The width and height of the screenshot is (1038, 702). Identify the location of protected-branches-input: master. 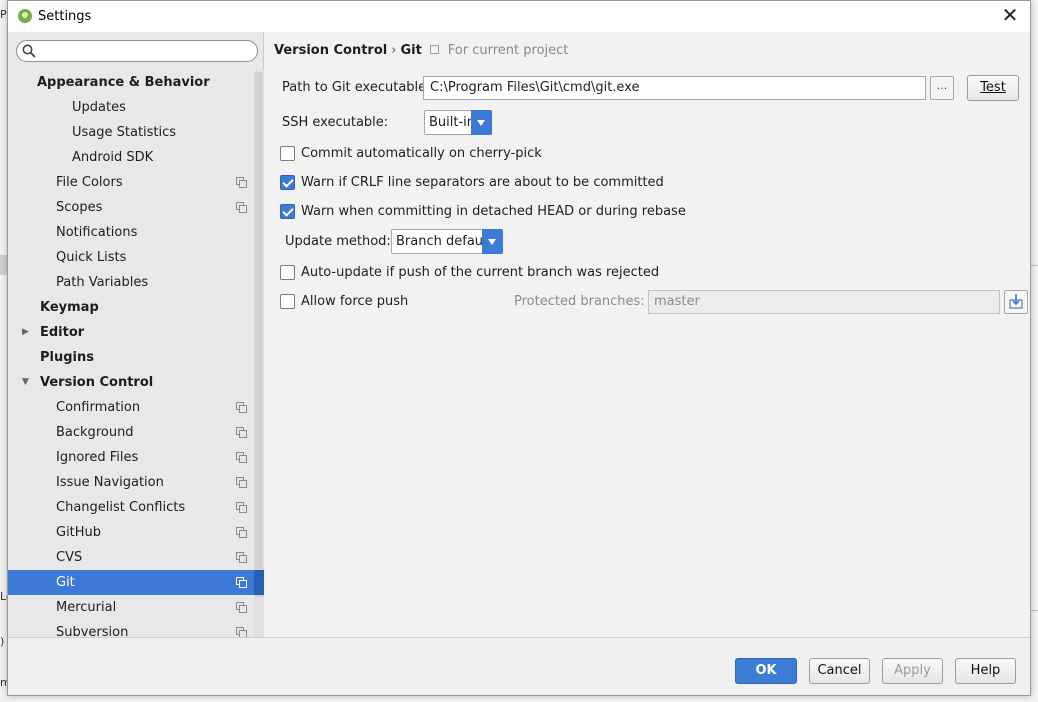
(824, 302).